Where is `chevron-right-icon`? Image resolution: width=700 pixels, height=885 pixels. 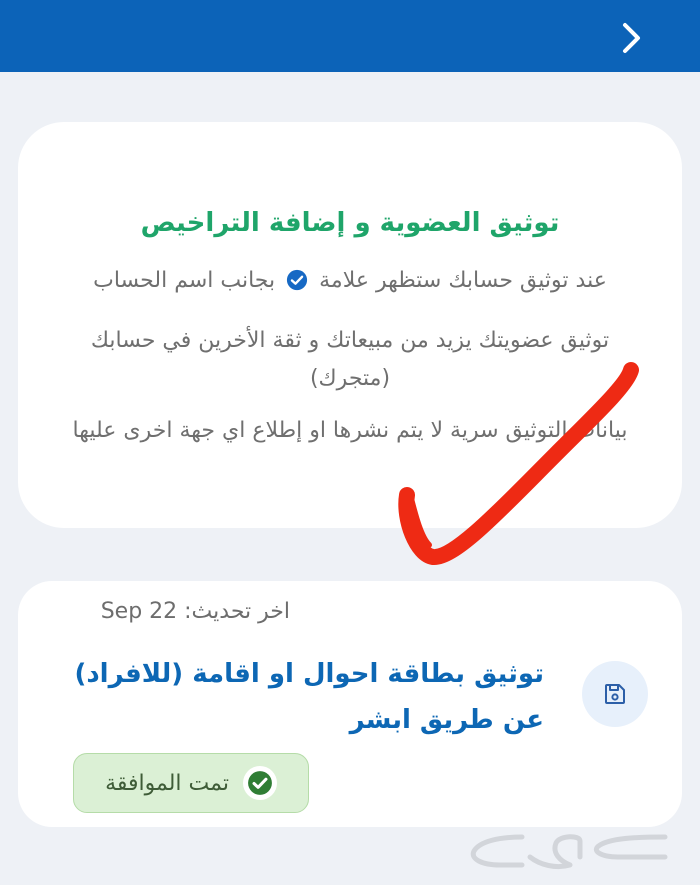
chevron-right-icon is located at coordinates (631, 38).